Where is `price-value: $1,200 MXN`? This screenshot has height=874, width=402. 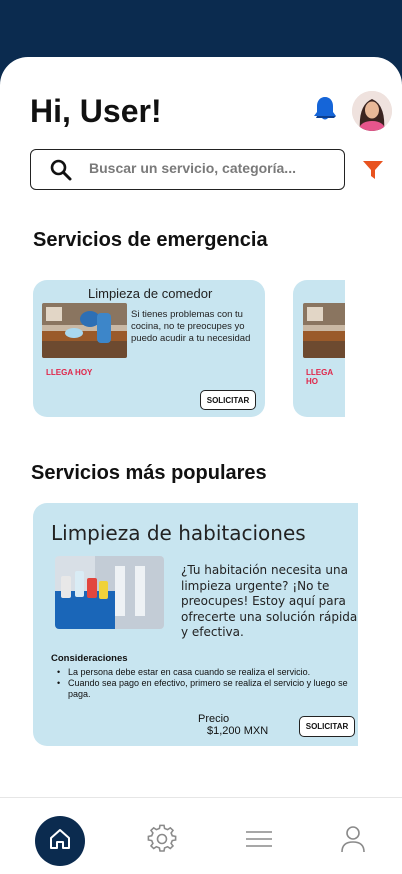 price-value: $1,200 MXN is located at coordinates (238, 731).